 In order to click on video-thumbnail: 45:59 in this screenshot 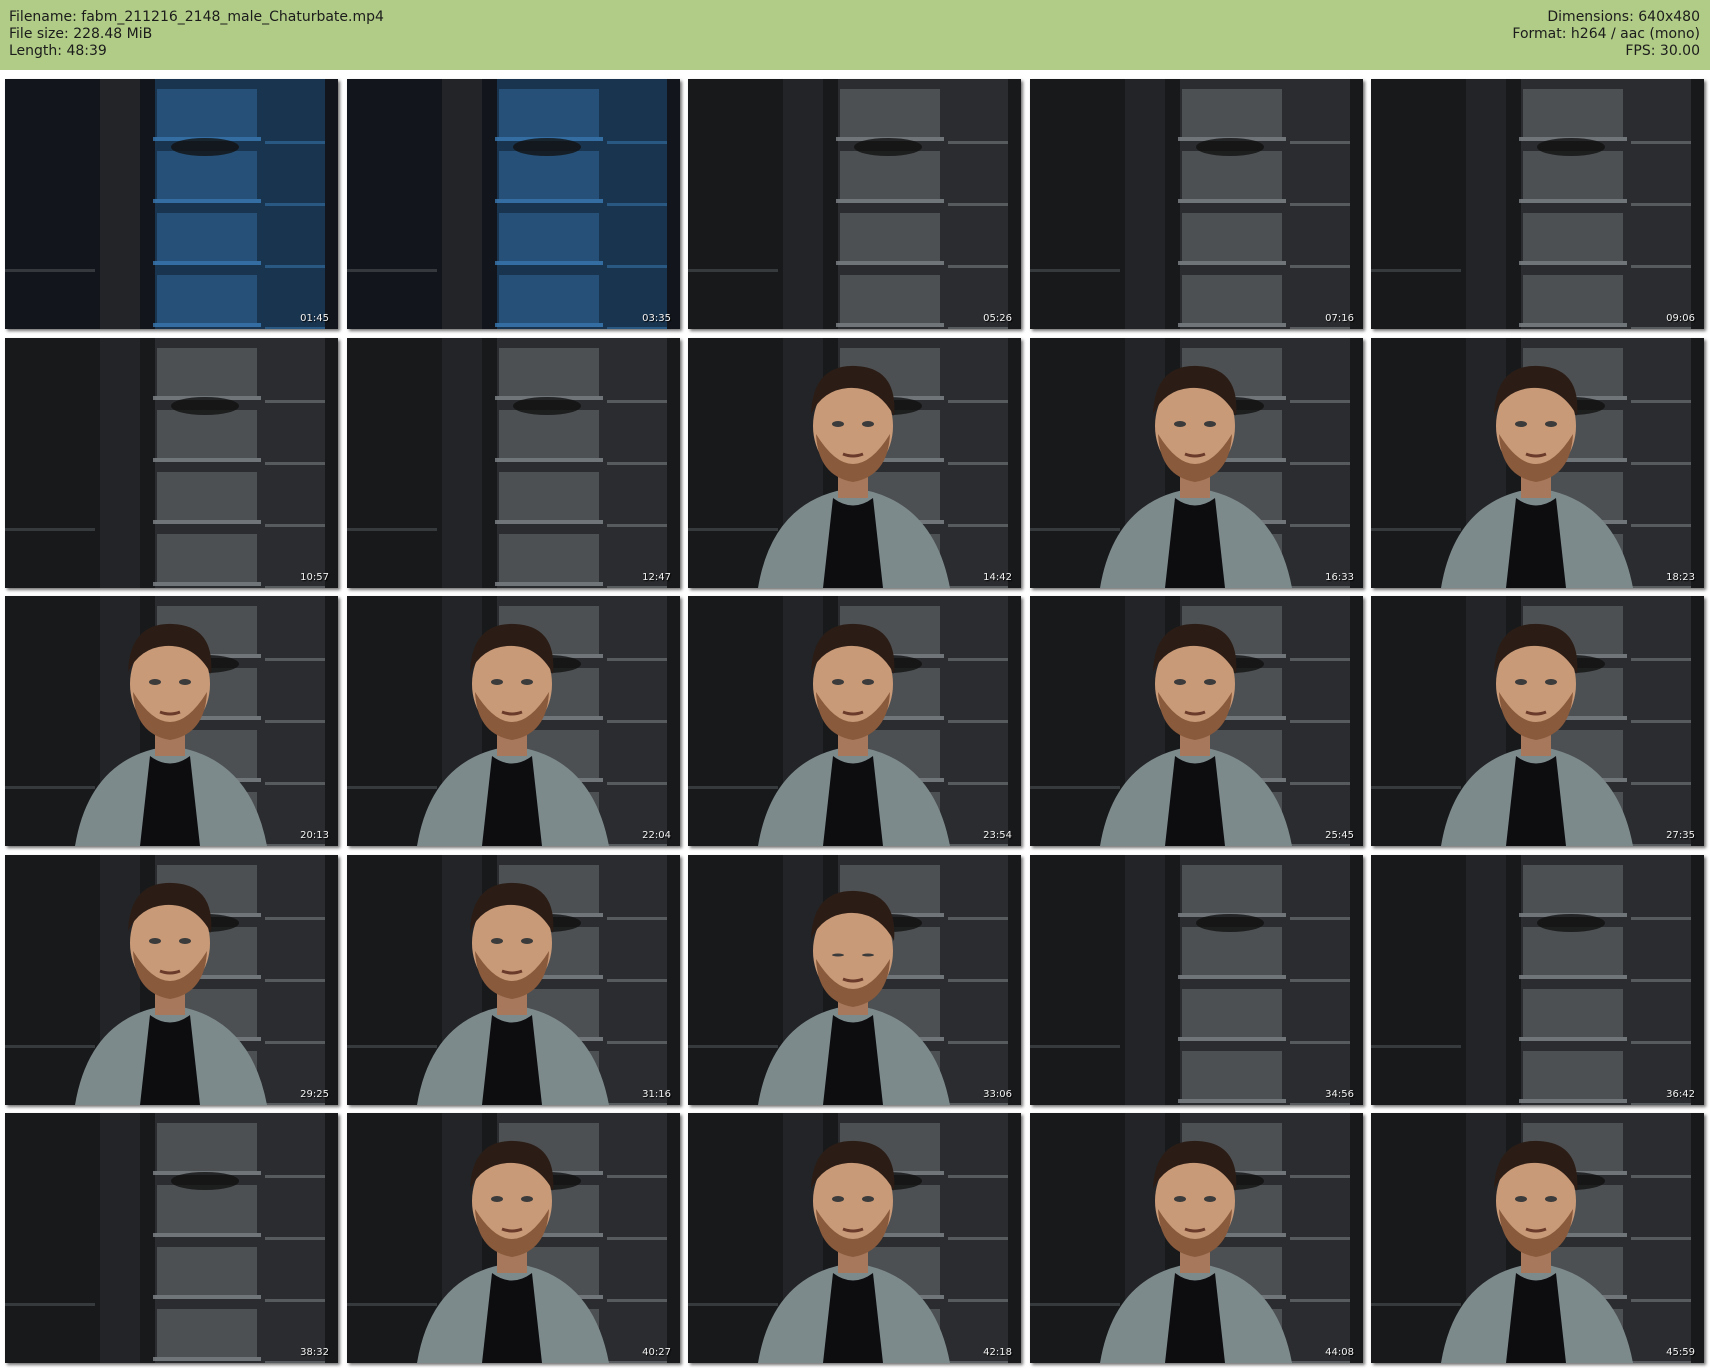, I will do `click(1537, 1238)`.